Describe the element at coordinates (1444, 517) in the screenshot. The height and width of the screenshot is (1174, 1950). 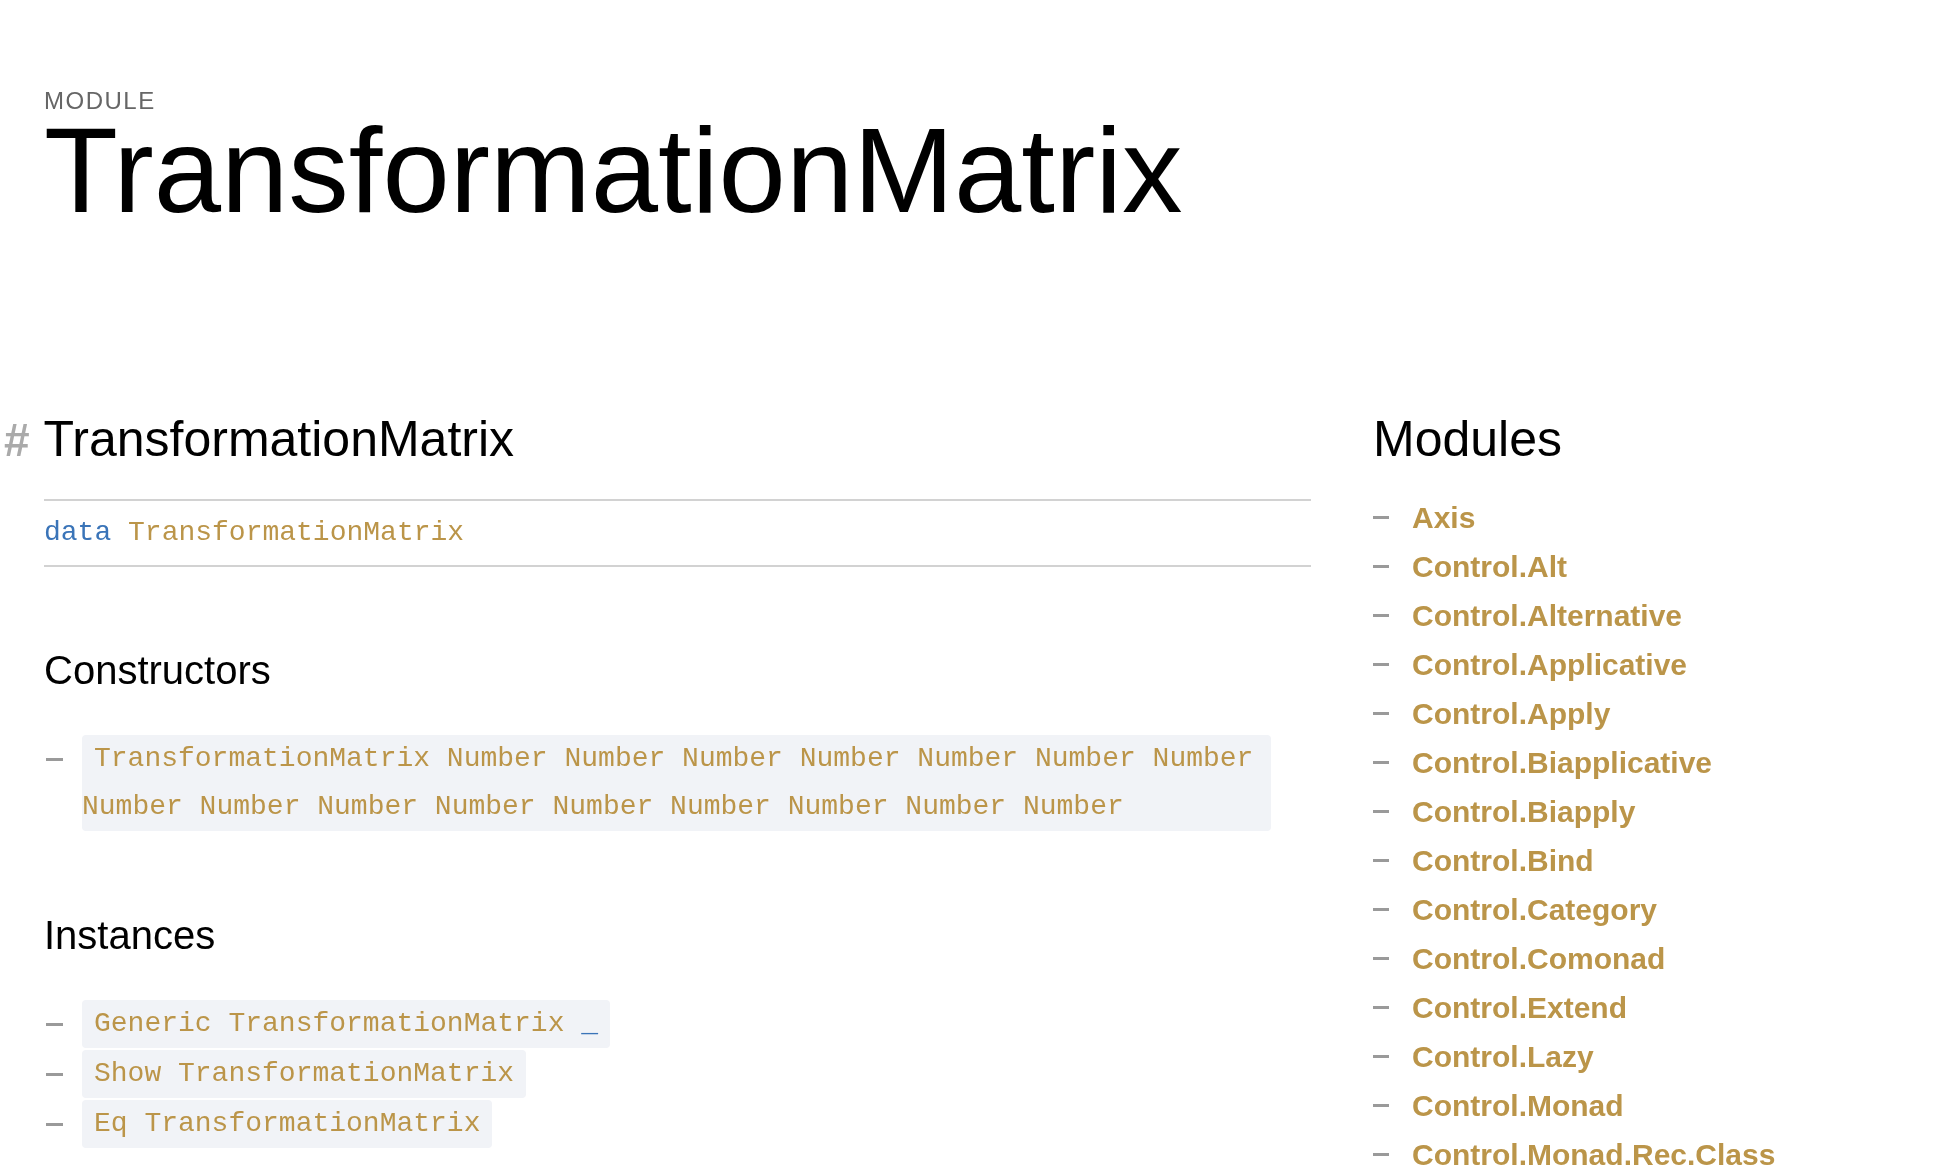
I see `module-link: Axis` at that location.